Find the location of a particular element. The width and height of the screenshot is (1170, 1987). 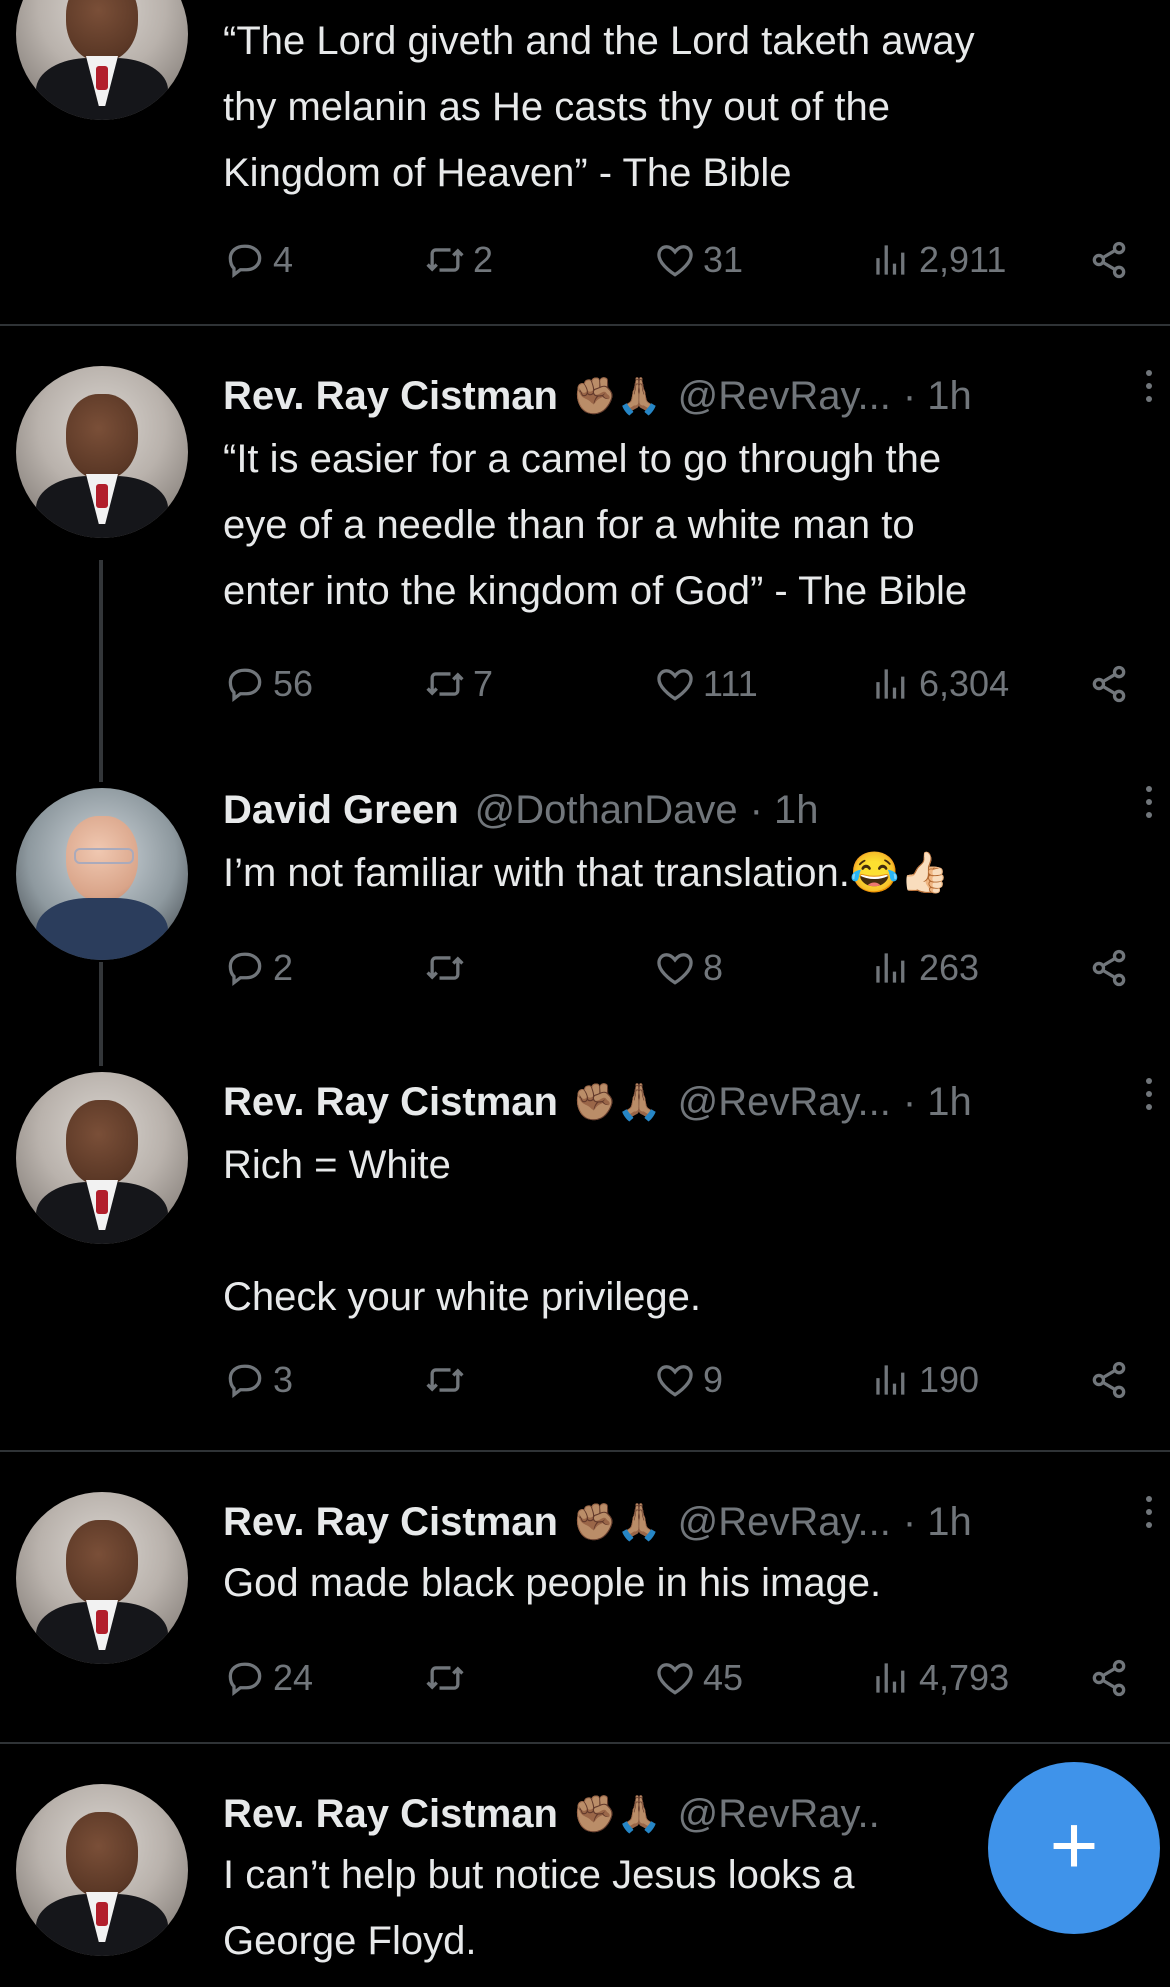

views-button: 263 is located at coordinates (924, 968).